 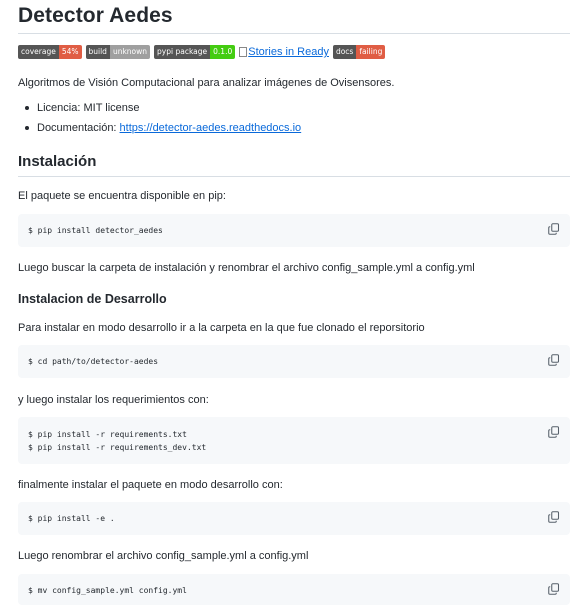 I want to click on badge-value: failing, so click(x=371, y=52).